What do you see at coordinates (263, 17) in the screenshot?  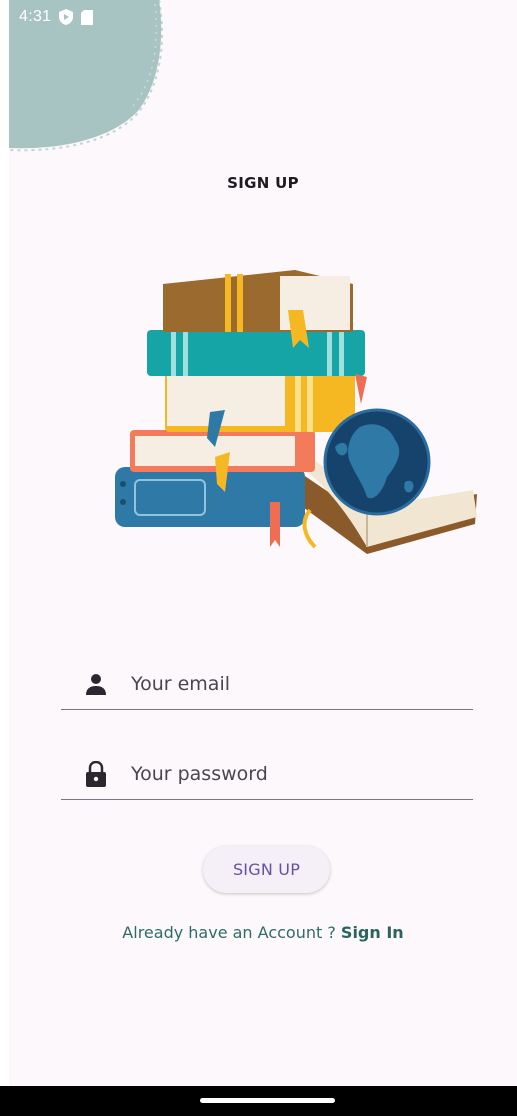 I see `status-bar: 4:31` at bounding box center [263, 17].